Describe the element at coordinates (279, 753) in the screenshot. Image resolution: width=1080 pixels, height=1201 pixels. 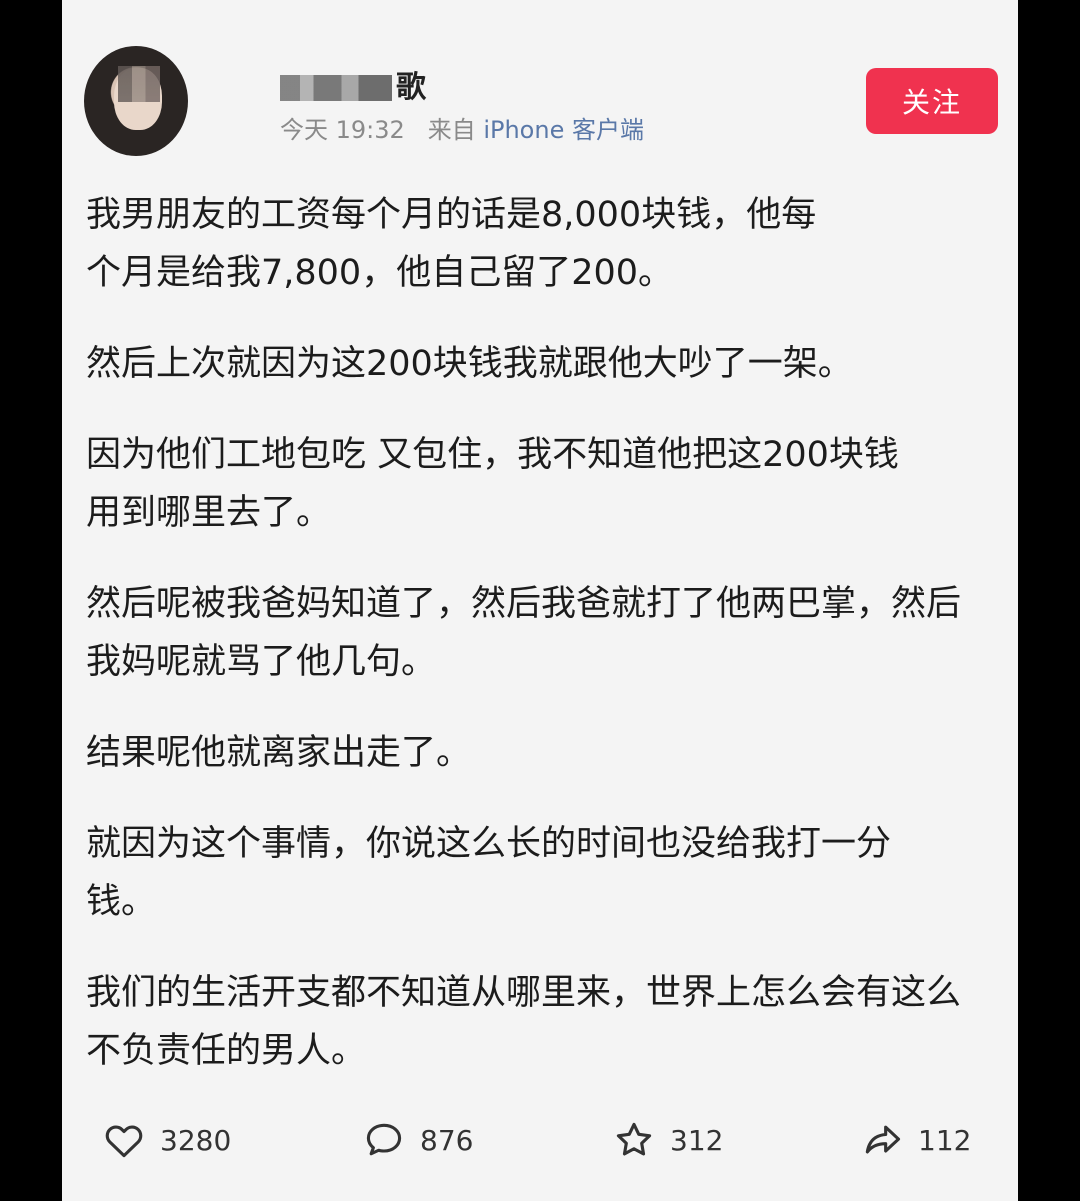
I see `paragraph: 结果呢他就离家出走了。` at that location.